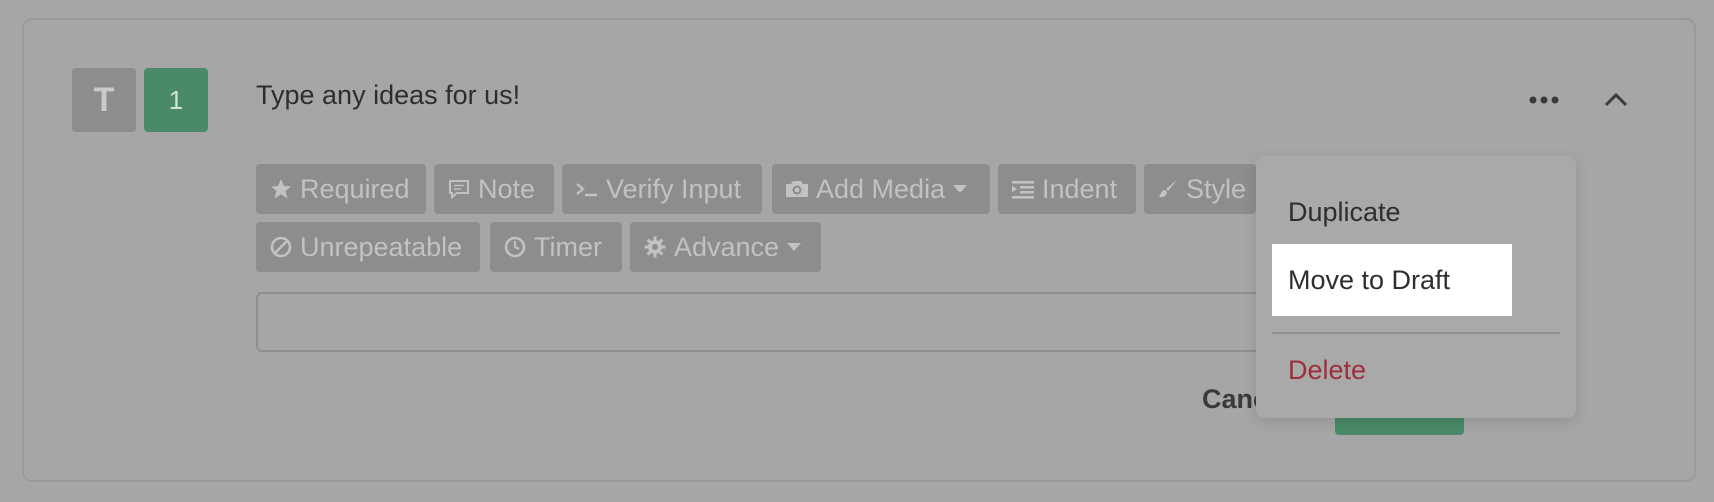  I want to click on gear-icon, so click(655, 247).